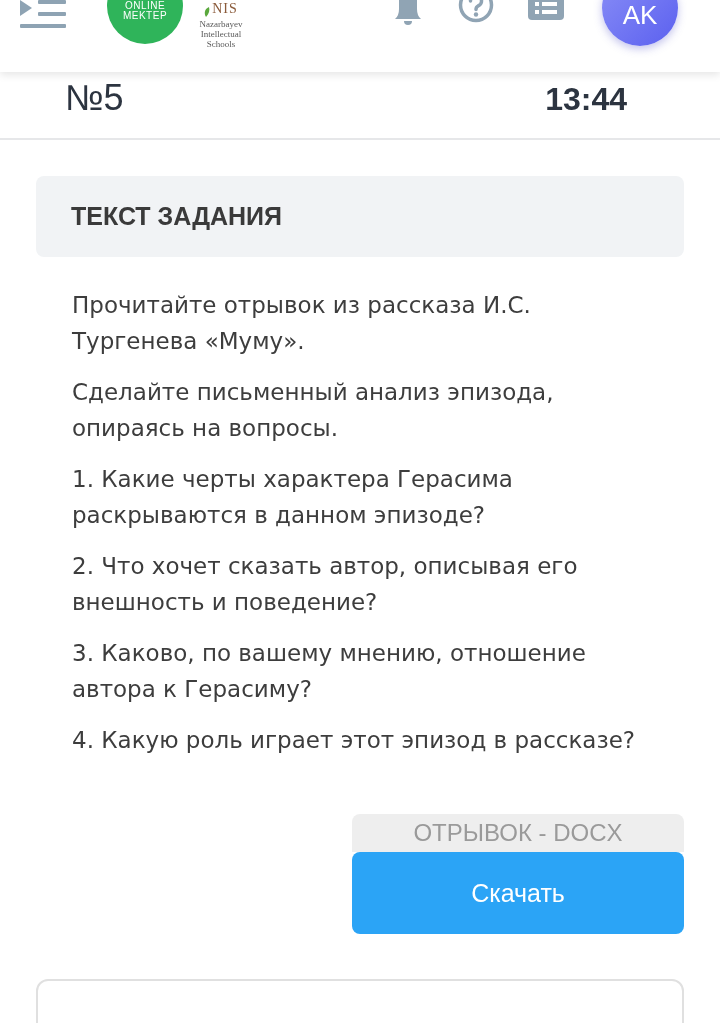  I want to click on task-title: ТЕКСТ ЗАДАНИЯ, so click(177, 216).